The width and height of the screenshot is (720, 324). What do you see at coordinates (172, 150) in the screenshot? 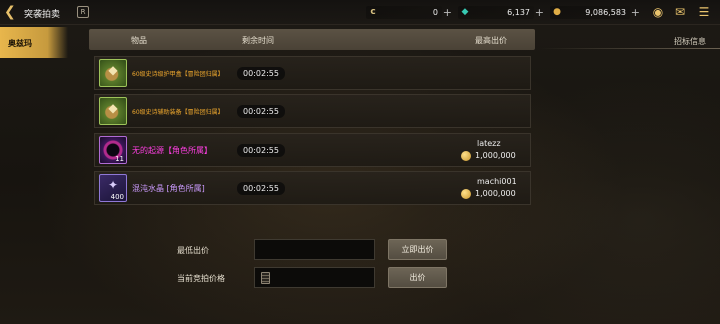
I see `item-name: 无的起源【角色所属】` at bounding box center [172, 150].